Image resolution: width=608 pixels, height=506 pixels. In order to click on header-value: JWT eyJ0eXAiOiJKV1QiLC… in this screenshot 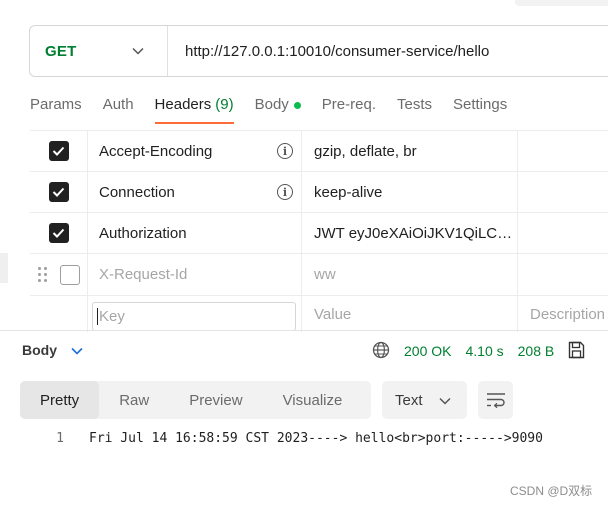, I will do `click(410, 233)`.